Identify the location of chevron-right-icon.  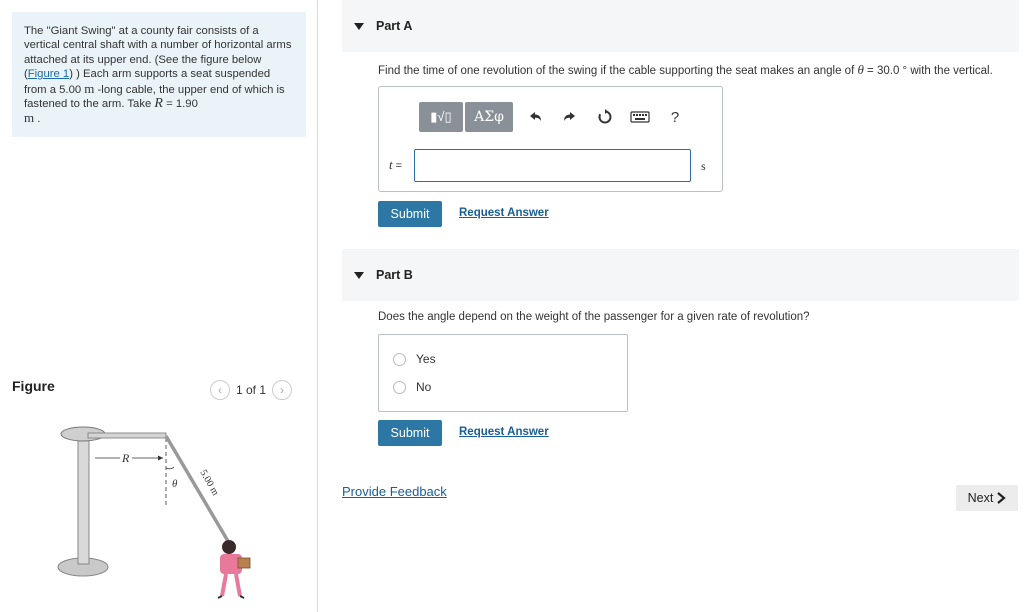
(1002, 498).